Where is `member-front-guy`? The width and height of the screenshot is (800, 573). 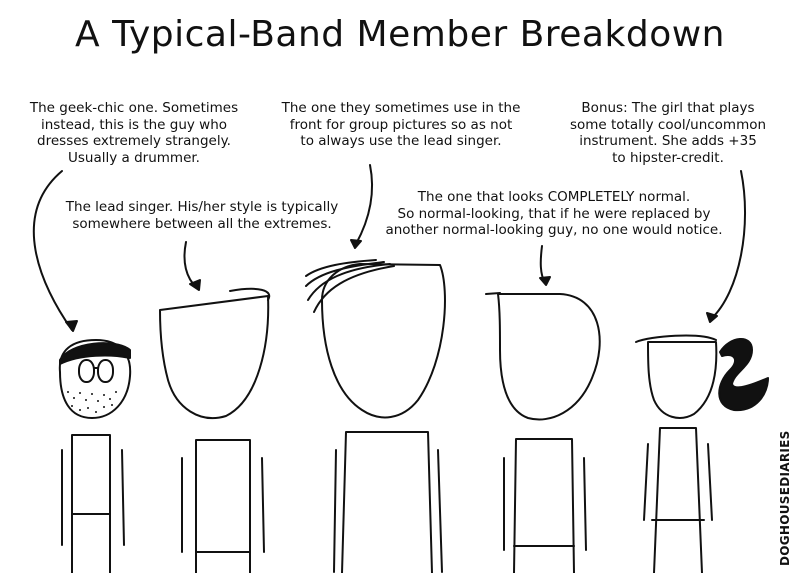 member-front-guy is located at coordinates (375, 416).